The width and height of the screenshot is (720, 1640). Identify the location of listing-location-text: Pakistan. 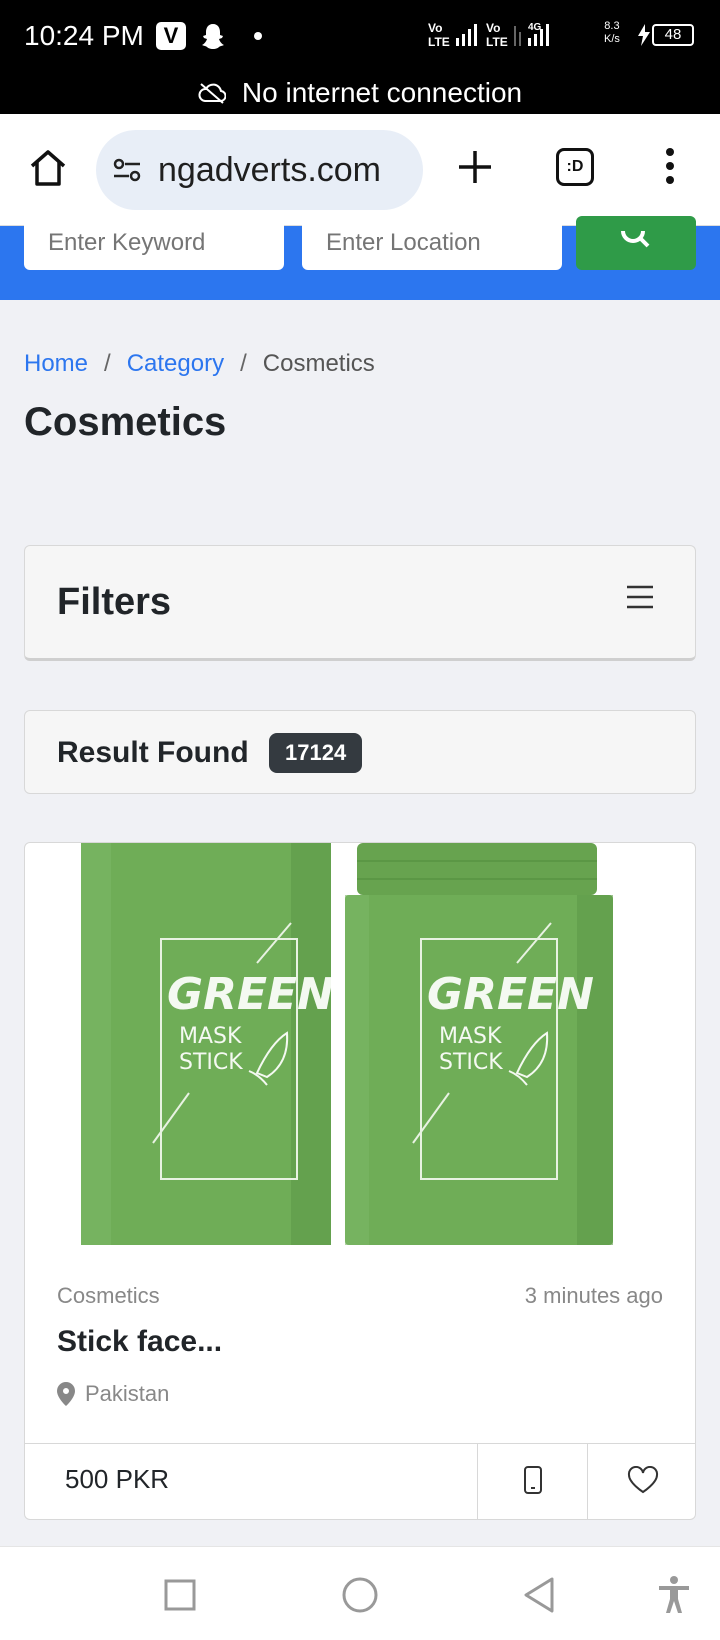
(127, 1393).